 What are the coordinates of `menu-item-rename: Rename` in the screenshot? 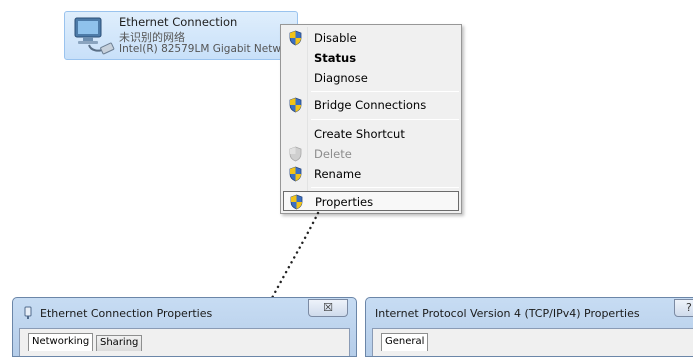 It's located at (371, 174).